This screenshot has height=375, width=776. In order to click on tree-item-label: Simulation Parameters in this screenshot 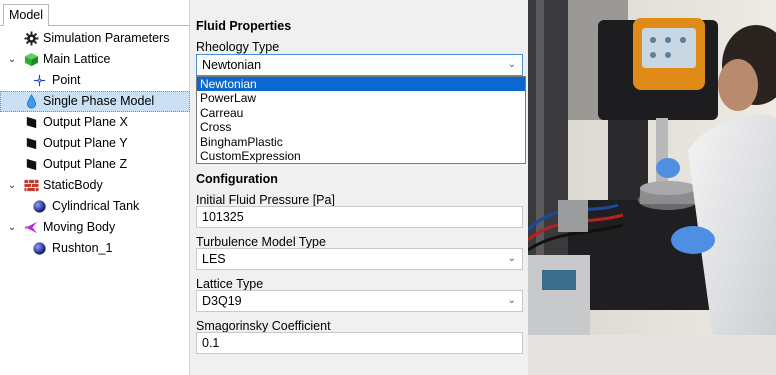, I will do `click(106, 38)`.